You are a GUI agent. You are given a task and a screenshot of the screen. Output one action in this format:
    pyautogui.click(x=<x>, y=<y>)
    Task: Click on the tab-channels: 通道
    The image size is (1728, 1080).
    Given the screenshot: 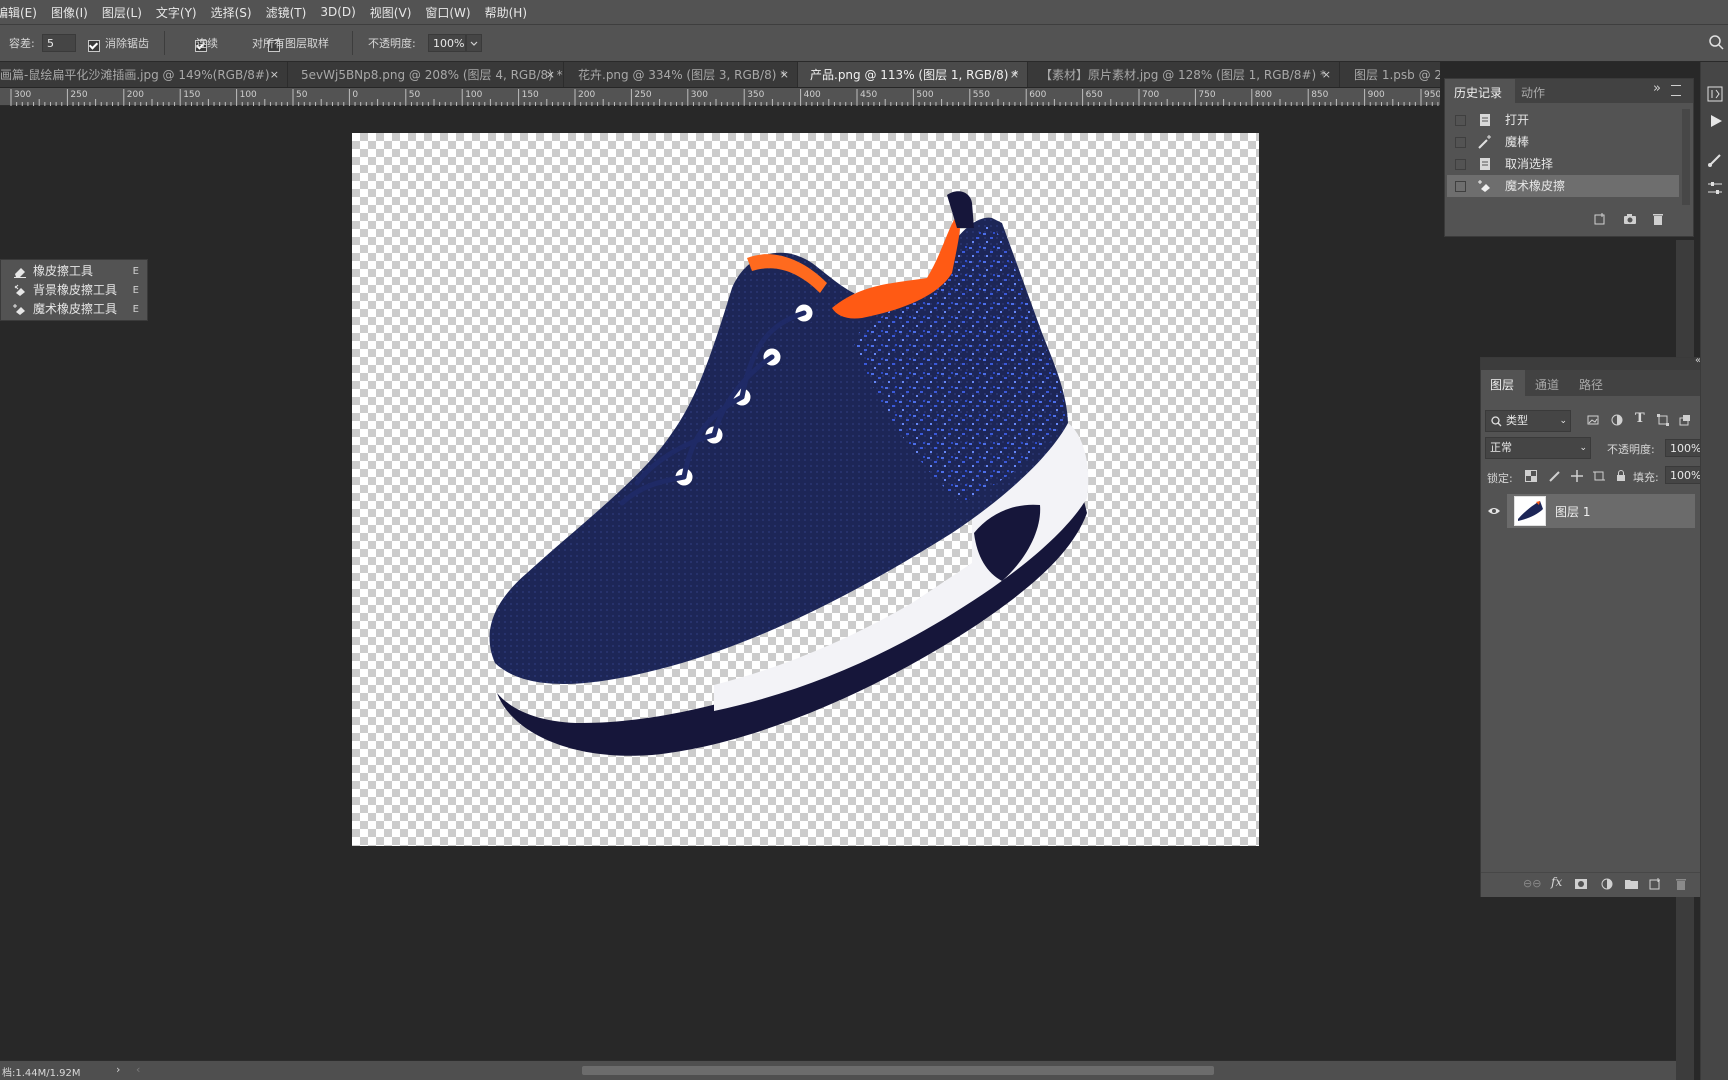 What is the action you would take?
    pyautogui.click(x=1547, y=384)
    